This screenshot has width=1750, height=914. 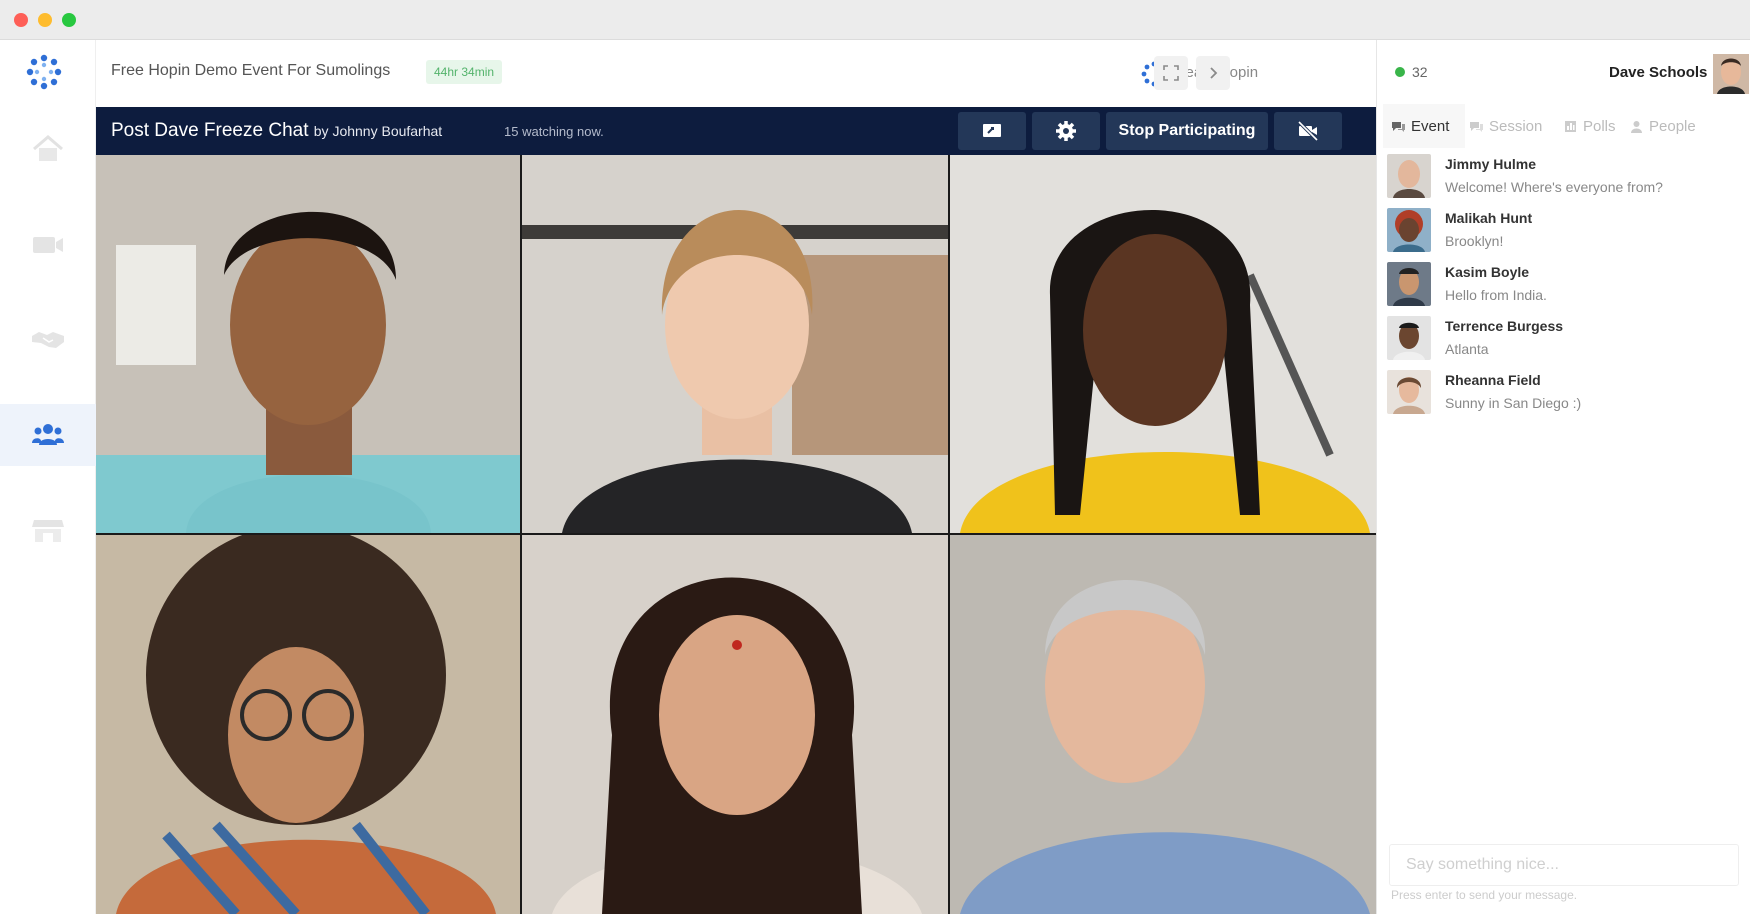 I want to click on chat-author: Rheanna Field, so click(x=1493, y=380).